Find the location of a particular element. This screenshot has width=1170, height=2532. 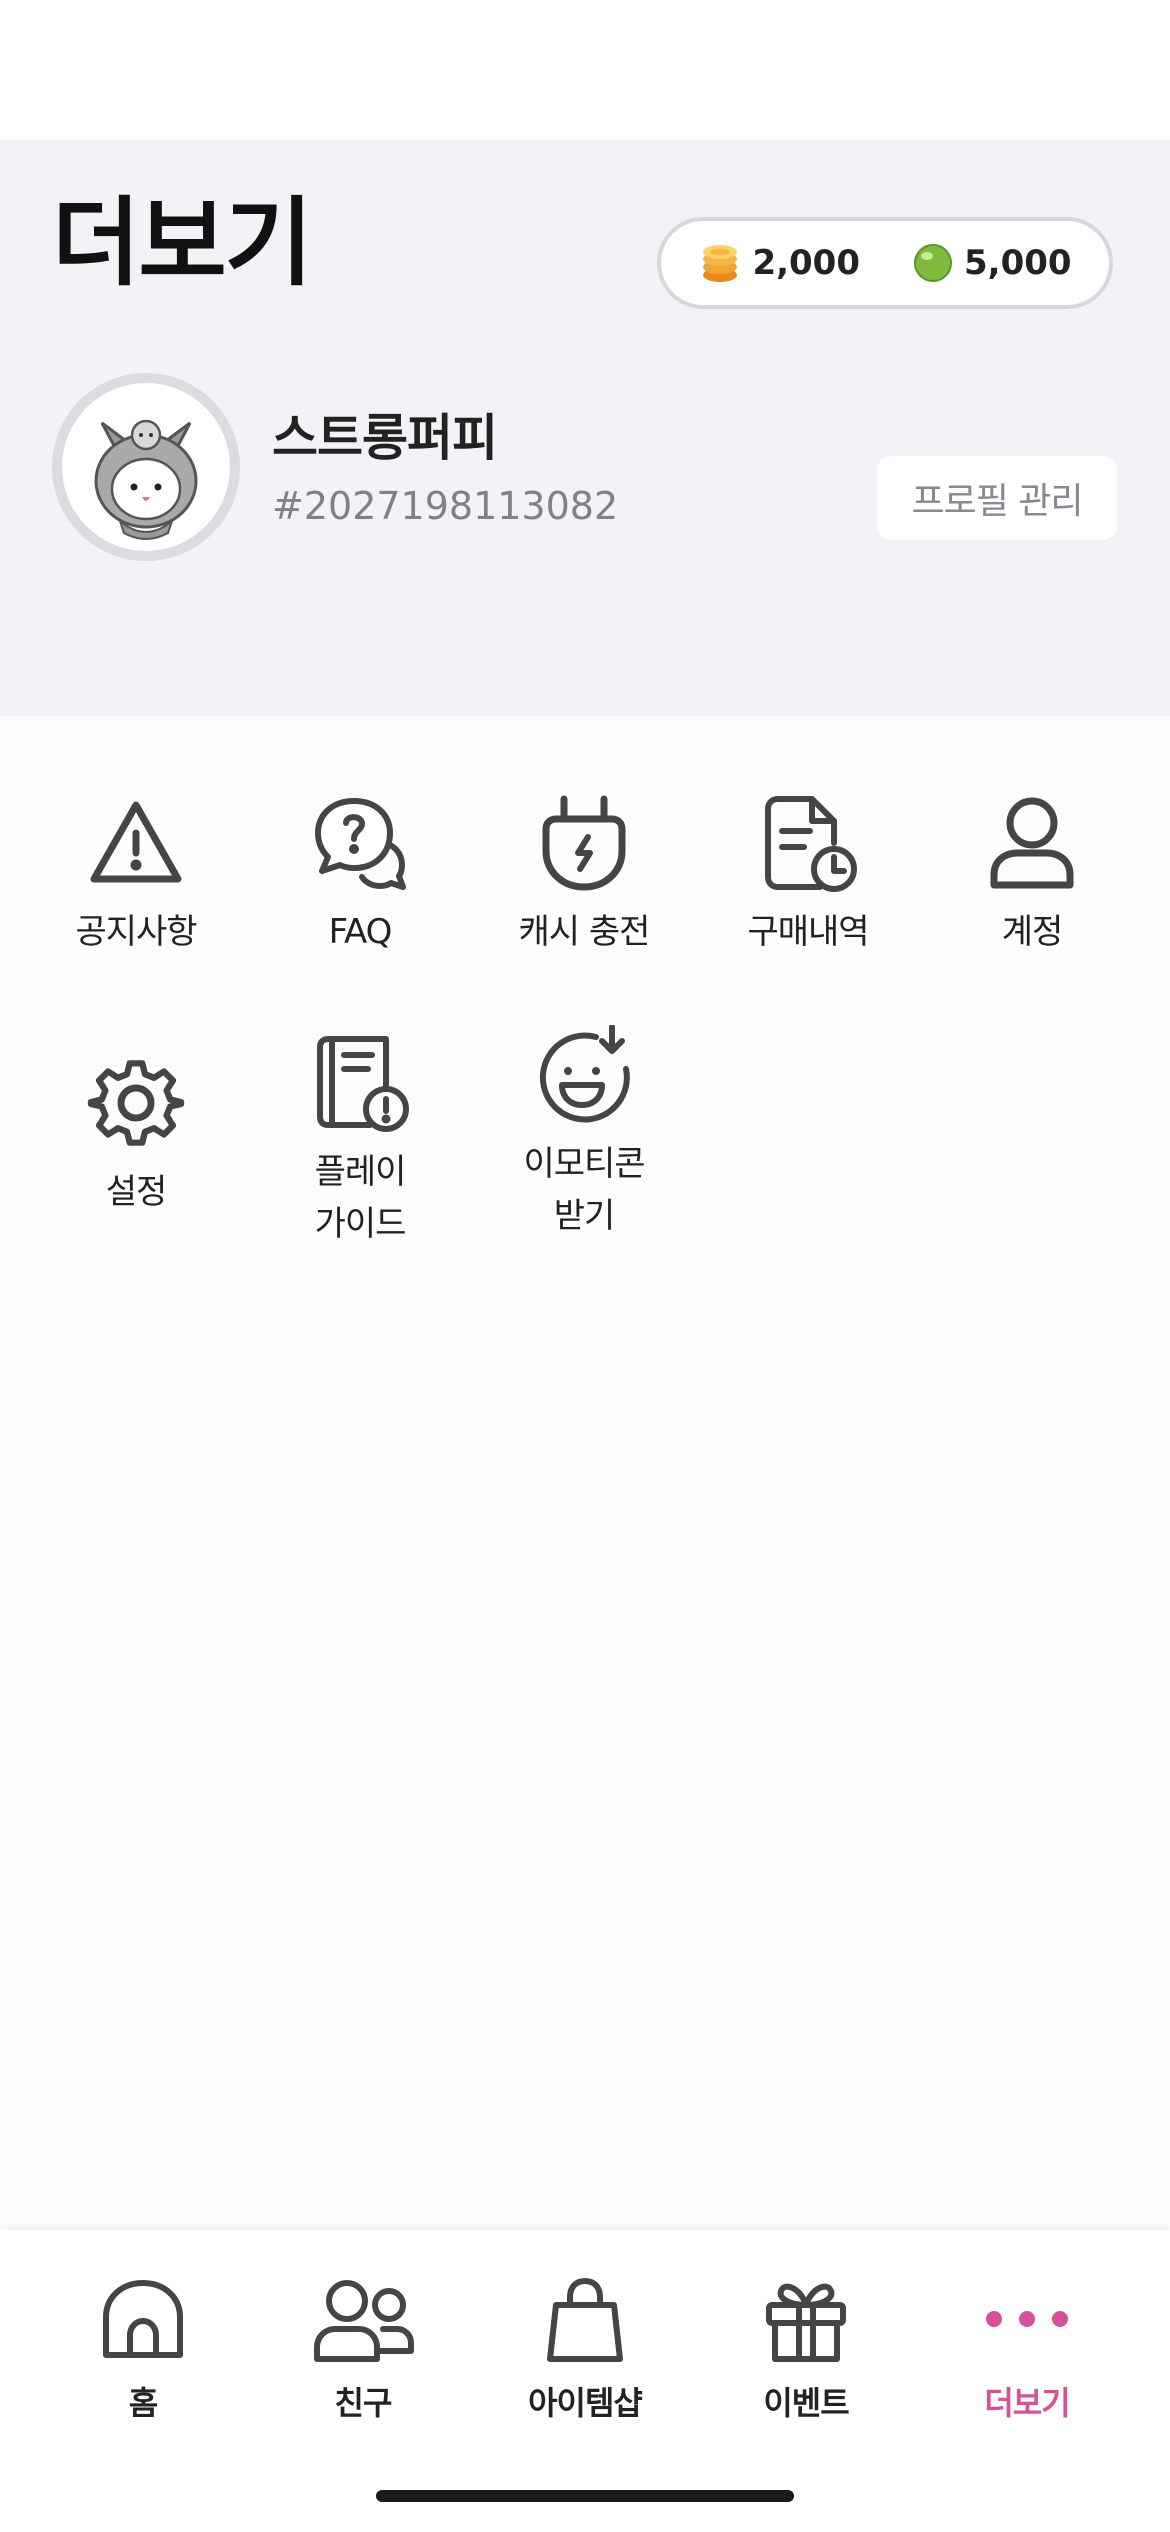

nickname: 스트롱퍼피 is located at coordinates (385, 438).